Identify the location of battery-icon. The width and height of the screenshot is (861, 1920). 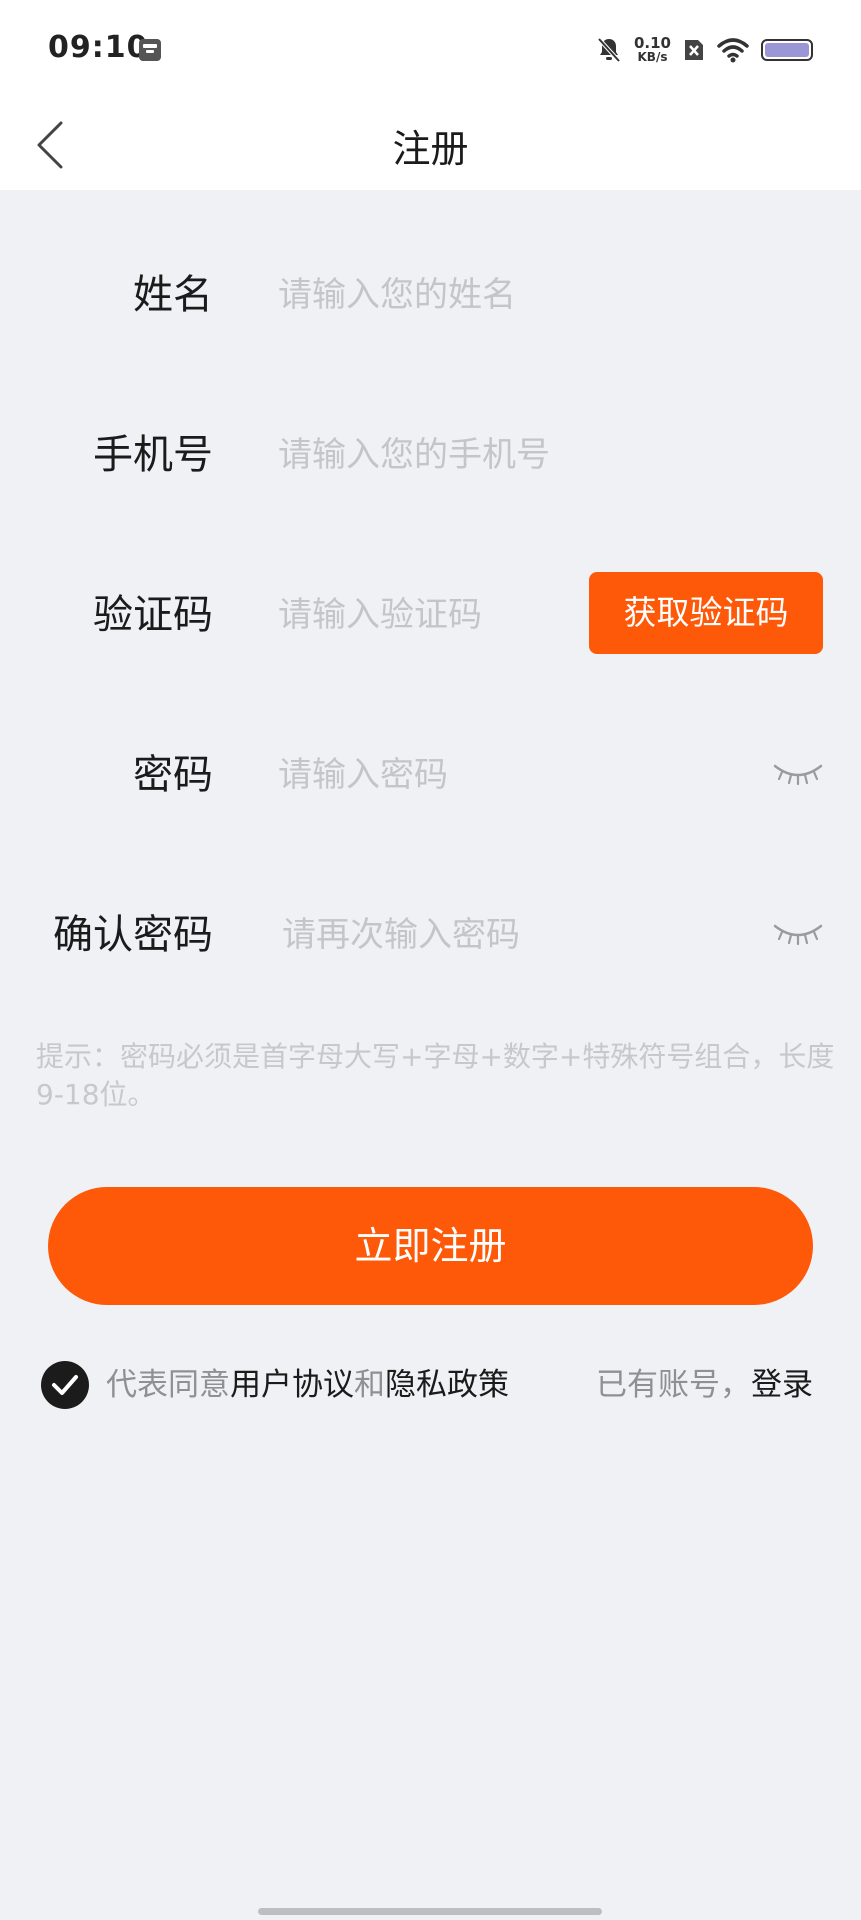
(787, 50).